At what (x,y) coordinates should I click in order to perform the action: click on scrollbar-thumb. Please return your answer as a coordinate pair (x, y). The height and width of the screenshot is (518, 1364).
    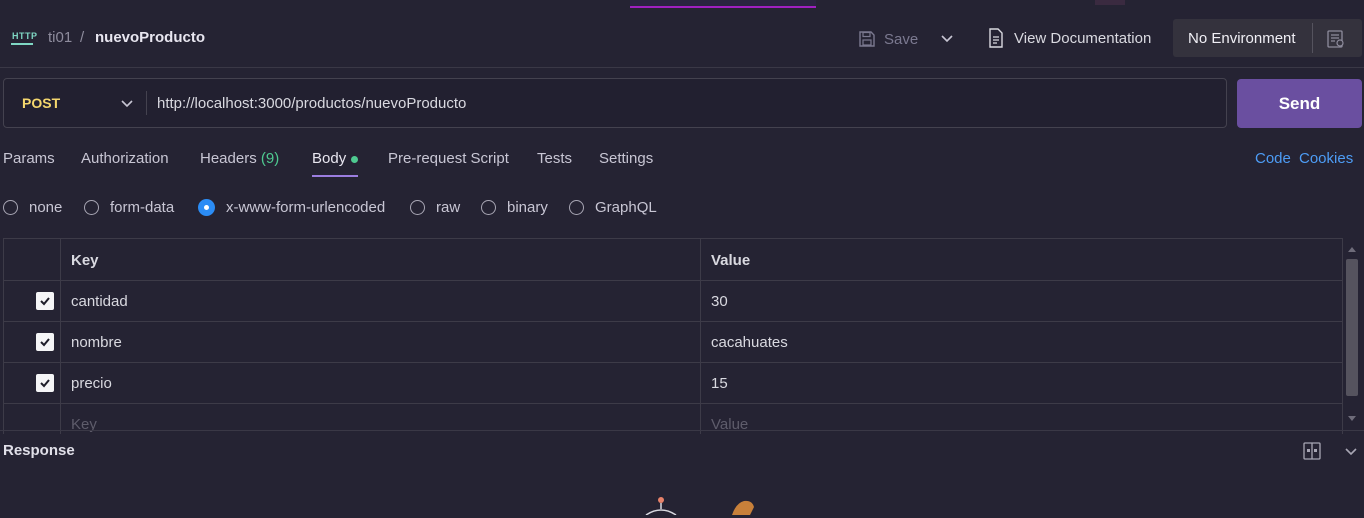
    Looking at the image, I should click on (1352, 327).